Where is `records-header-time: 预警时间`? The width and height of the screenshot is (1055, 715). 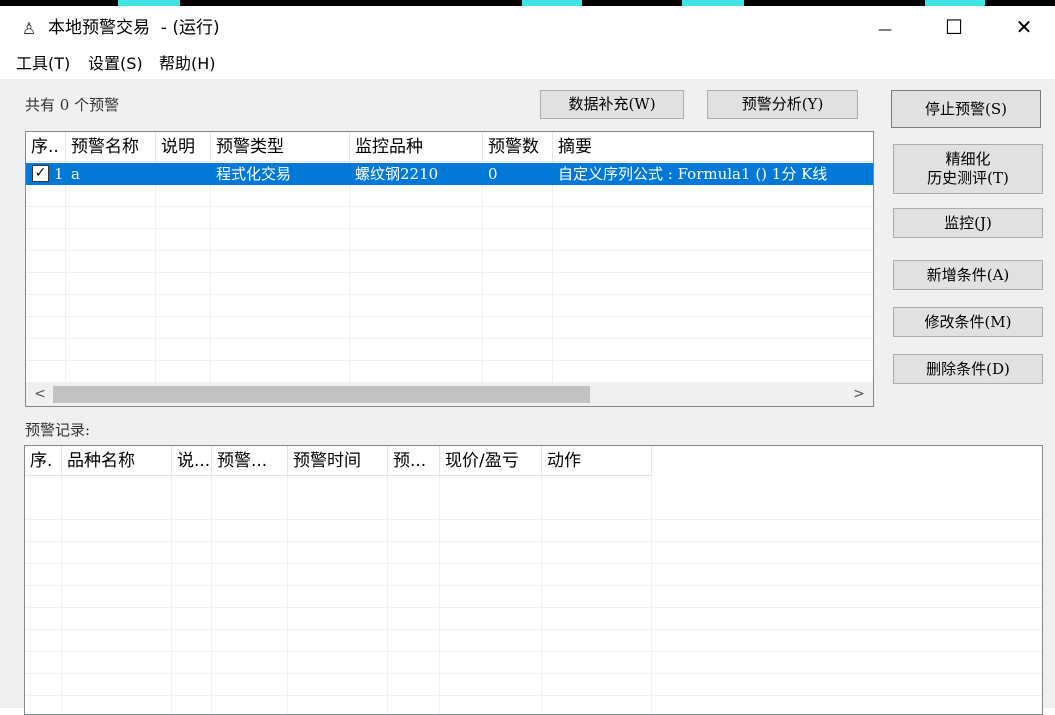 records-header-time: 预警时间 is located at coordinates (338, 461).